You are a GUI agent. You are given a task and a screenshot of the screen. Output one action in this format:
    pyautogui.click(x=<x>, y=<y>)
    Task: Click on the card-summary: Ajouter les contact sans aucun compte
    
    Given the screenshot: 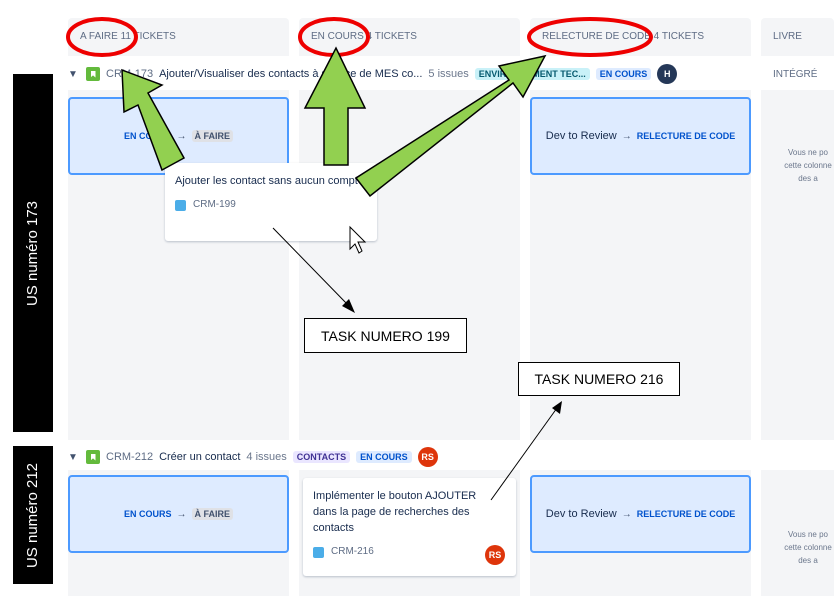 What is the action you would take?
    pyautogui.click(x=269, y=181)
    